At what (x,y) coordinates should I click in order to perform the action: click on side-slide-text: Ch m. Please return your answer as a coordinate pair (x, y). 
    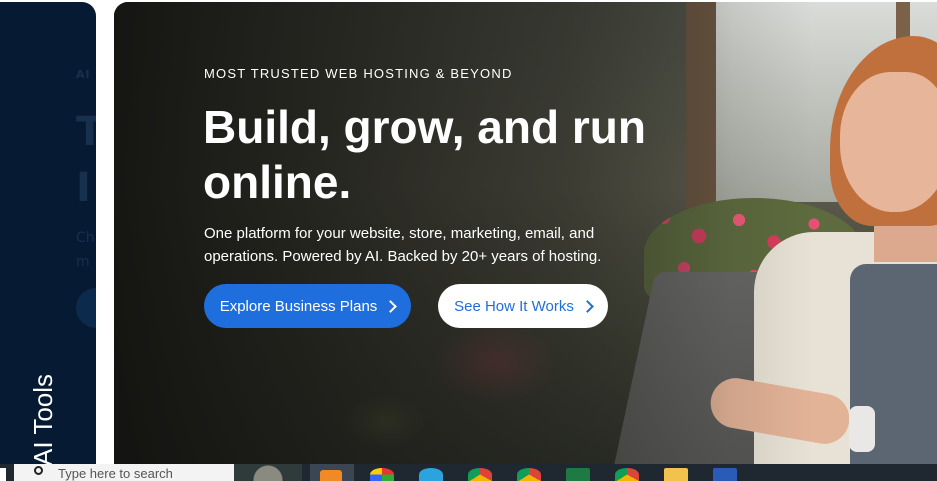
    Looking at the image, I should click on (85, 250).